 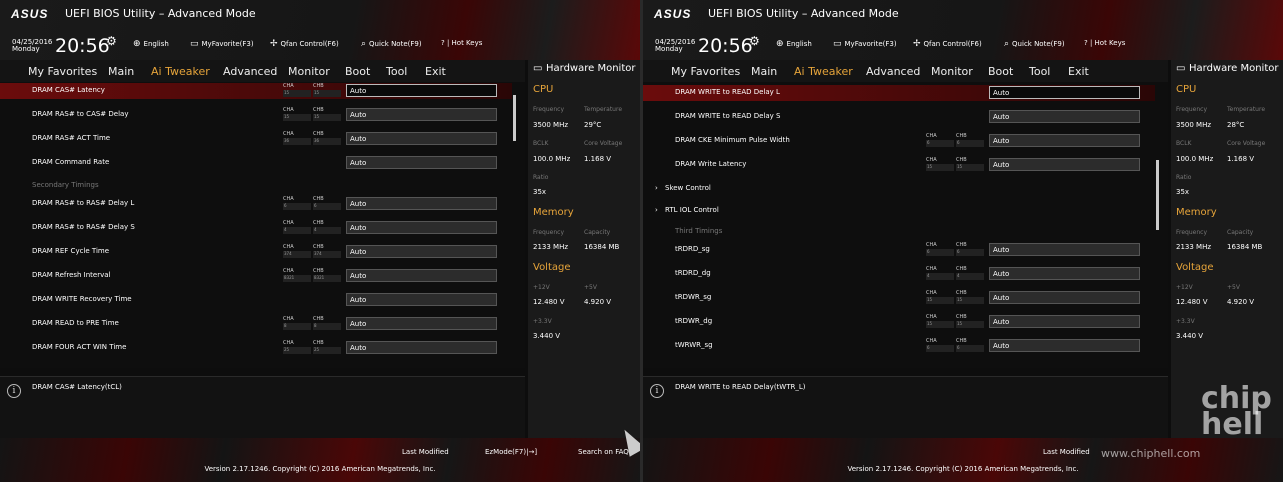 I want to click on setting-row: DRAM RAS# to RAS# Delay L CHA 6 CHB 6 Auto, so click(x=256, y=204).